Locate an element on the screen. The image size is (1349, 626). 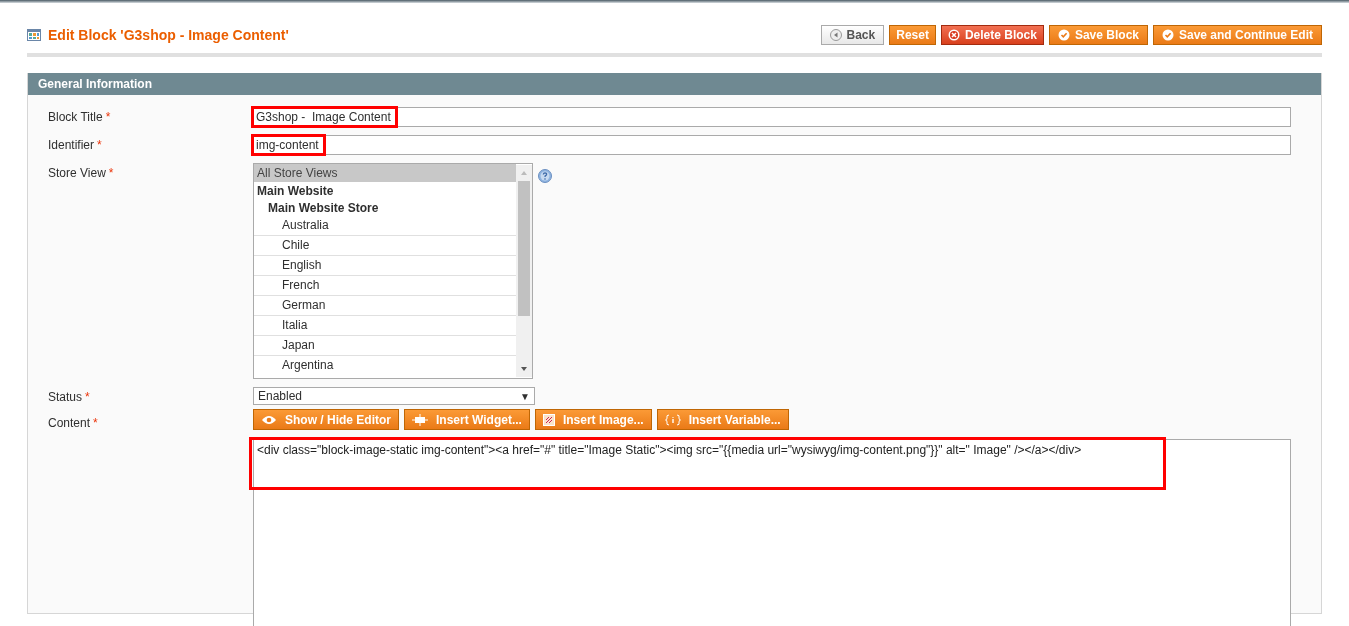
field-label: Store View is located at coordinates (77, 173).